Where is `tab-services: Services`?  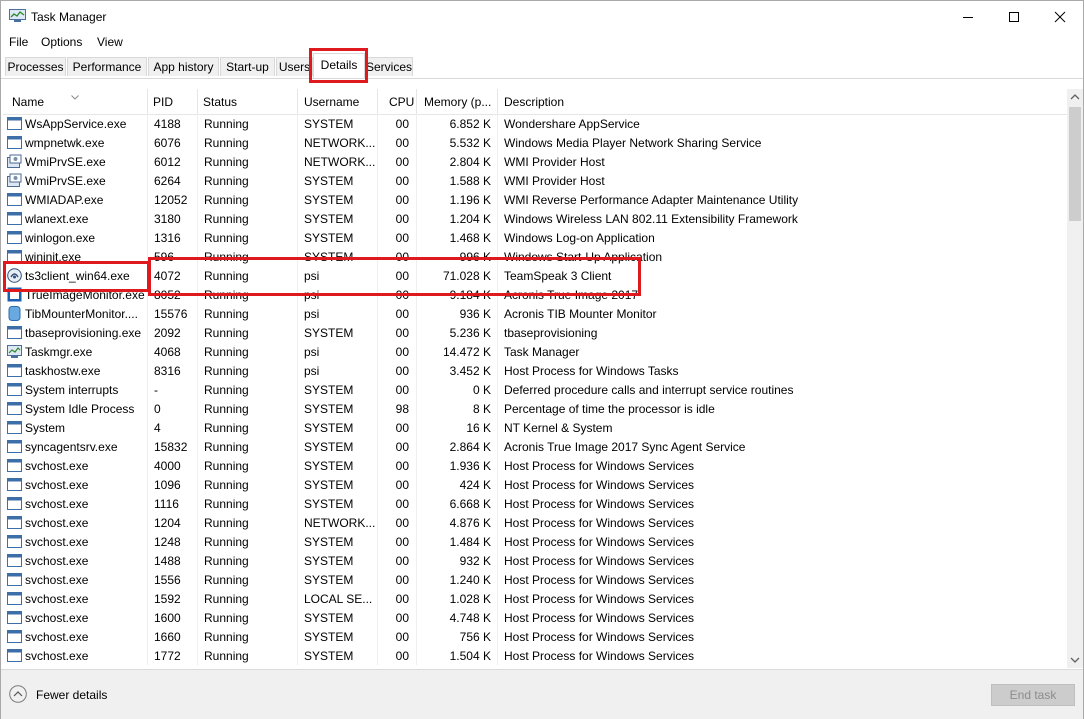
tab-services: Services is located at coordinates (389, 66).